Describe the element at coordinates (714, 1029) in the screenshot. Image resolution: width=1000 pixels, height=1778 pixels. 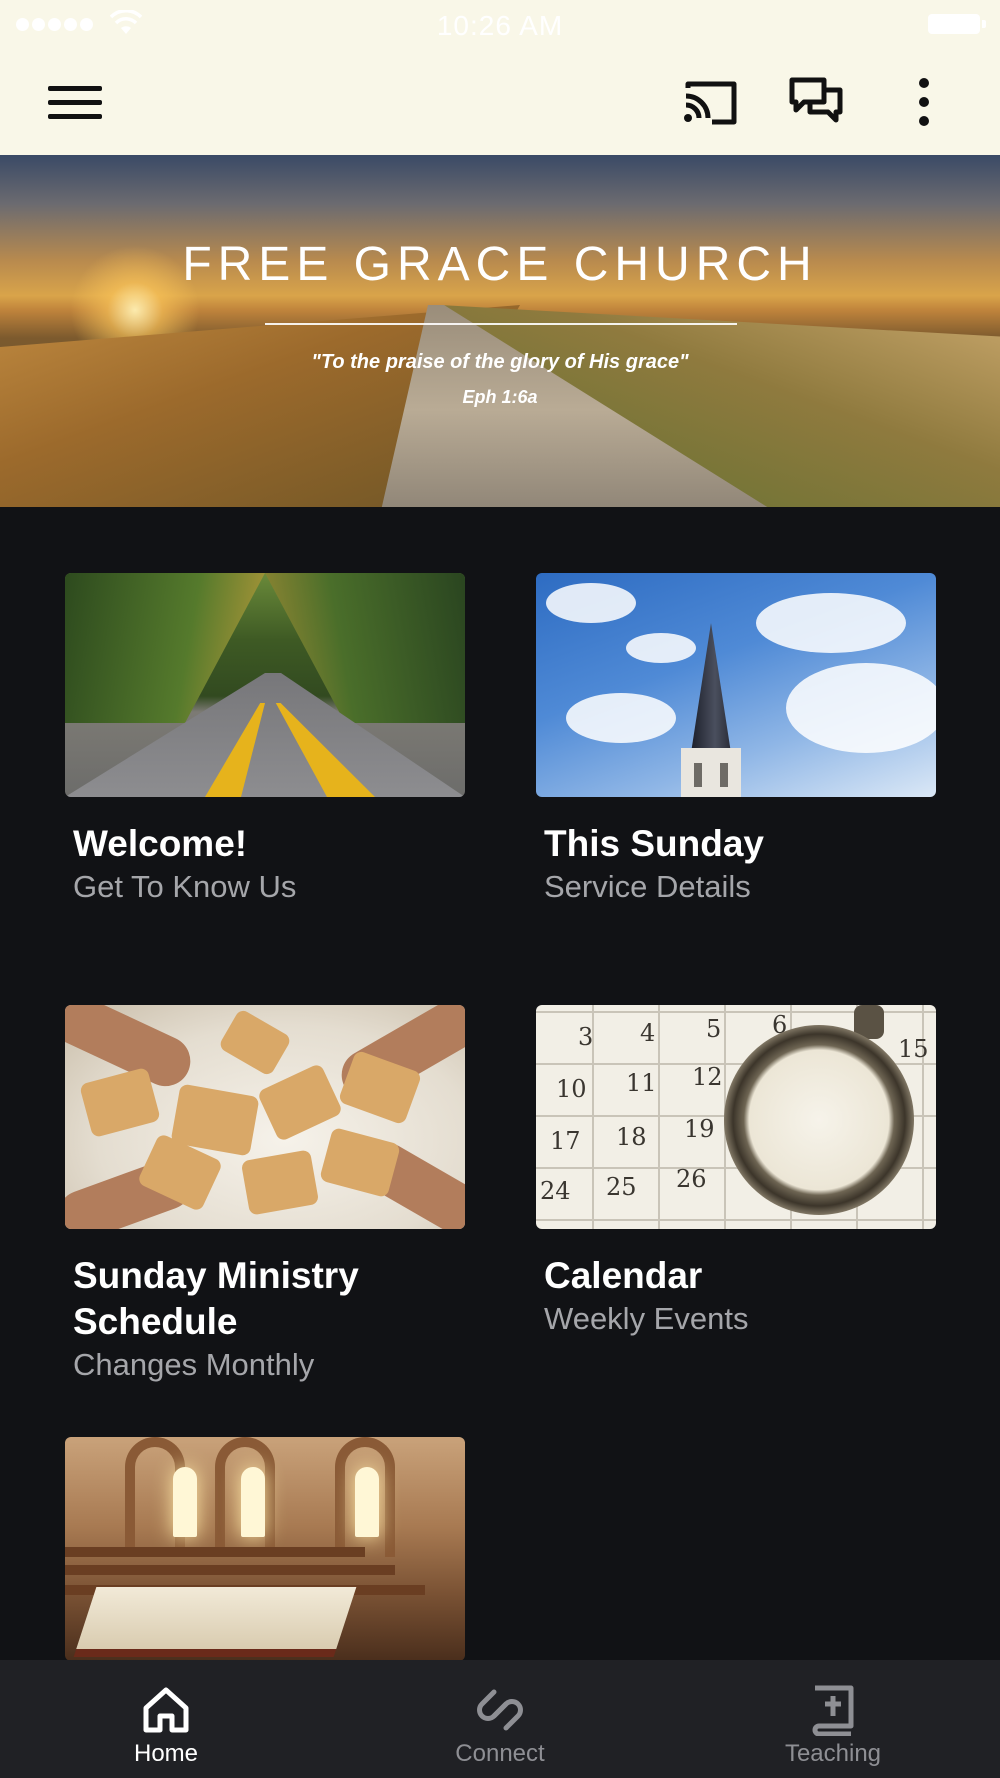
I see `calendar-number: 5` at that location.